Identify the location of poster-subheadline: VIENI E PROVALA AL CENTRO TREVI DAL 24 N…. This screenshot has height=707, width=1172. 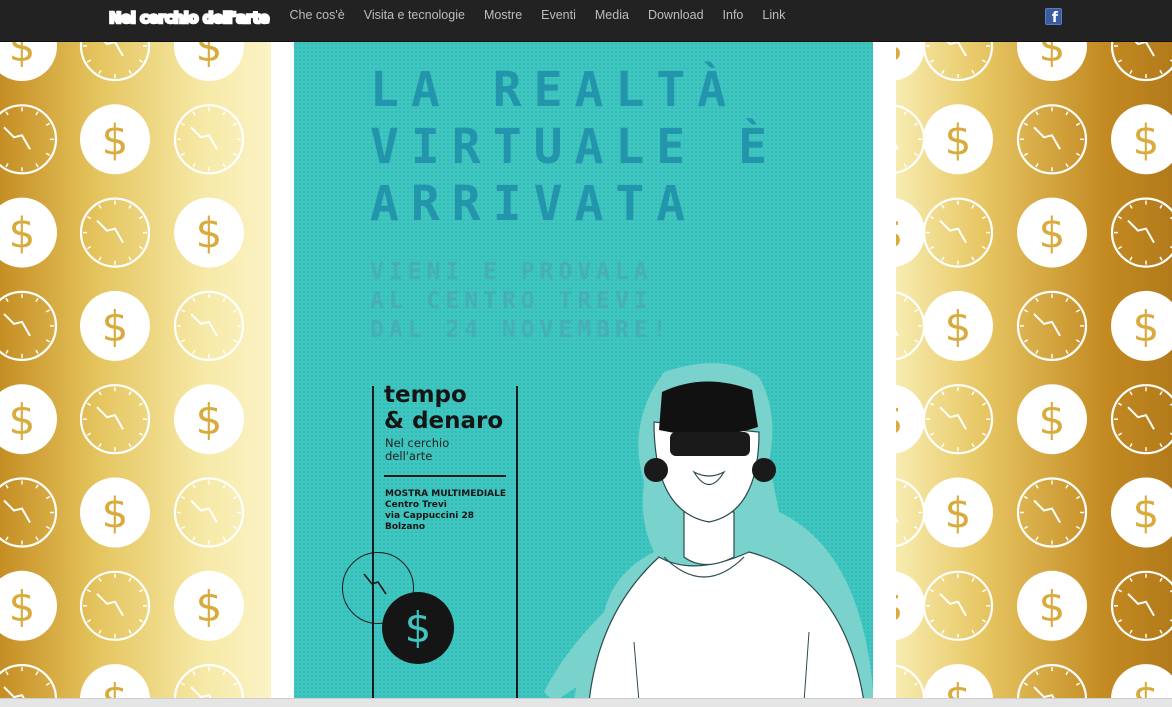
(521, 301).